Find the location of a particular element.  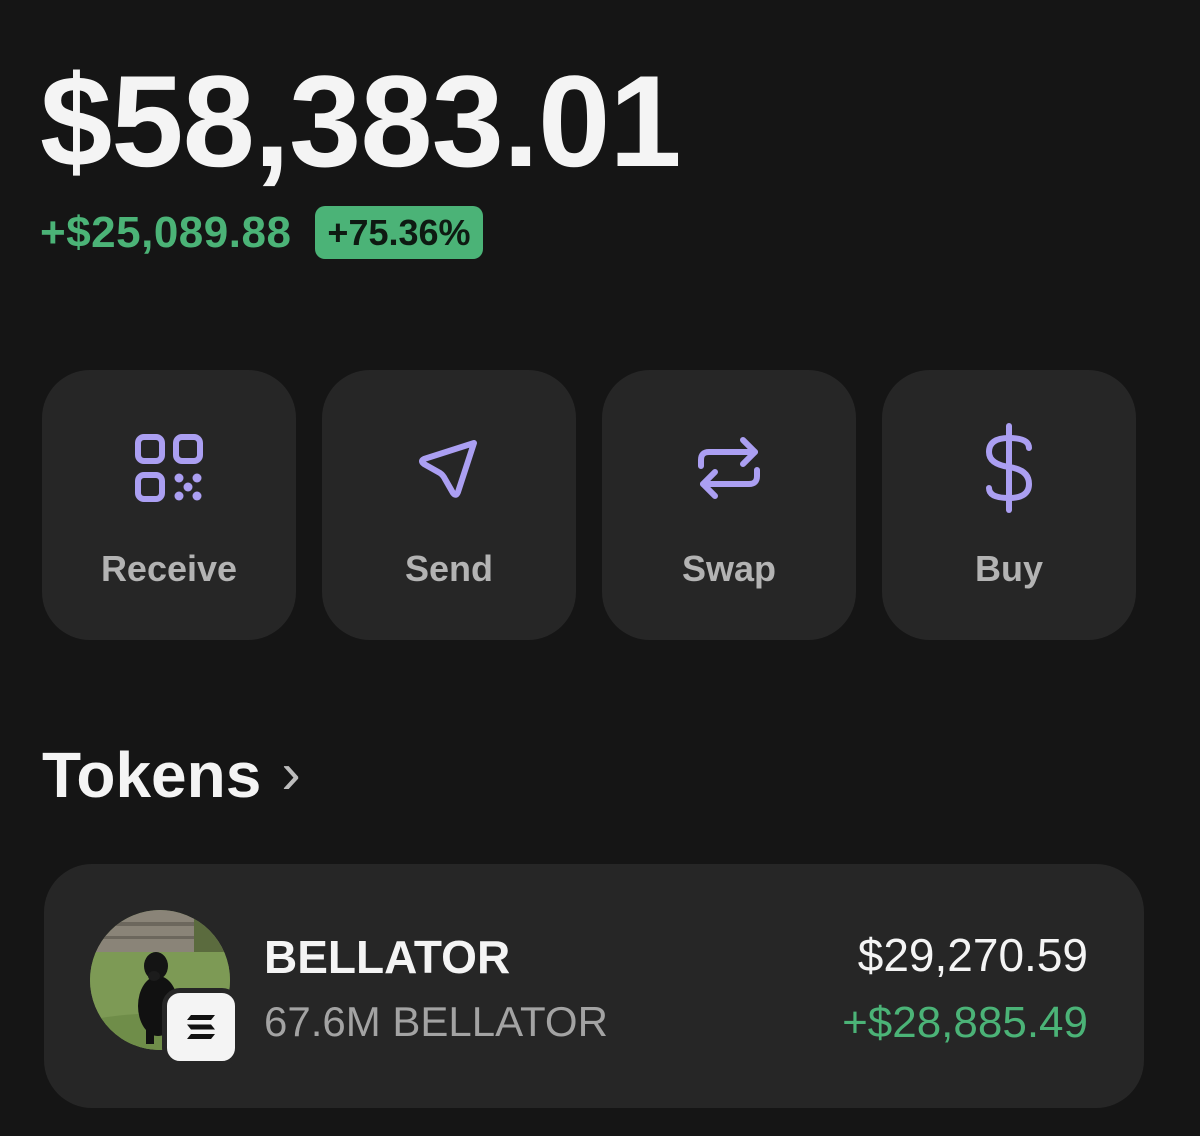

token-avatar-wrap is located at coordinates (165, 988).